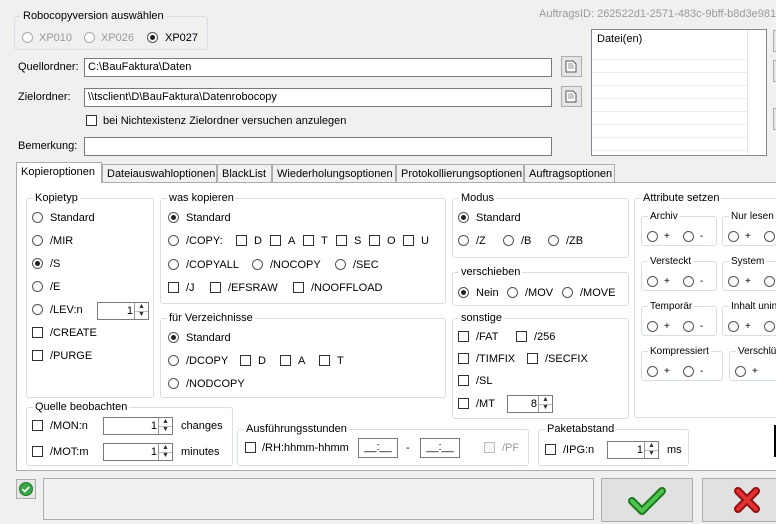 Image resolution: width=776 pixels, height=524 pixels. What do you see at coordinates (244, 173) in the screenshot?
I see `tab-blacklist: BlackList` at bounding box center [244, 173].